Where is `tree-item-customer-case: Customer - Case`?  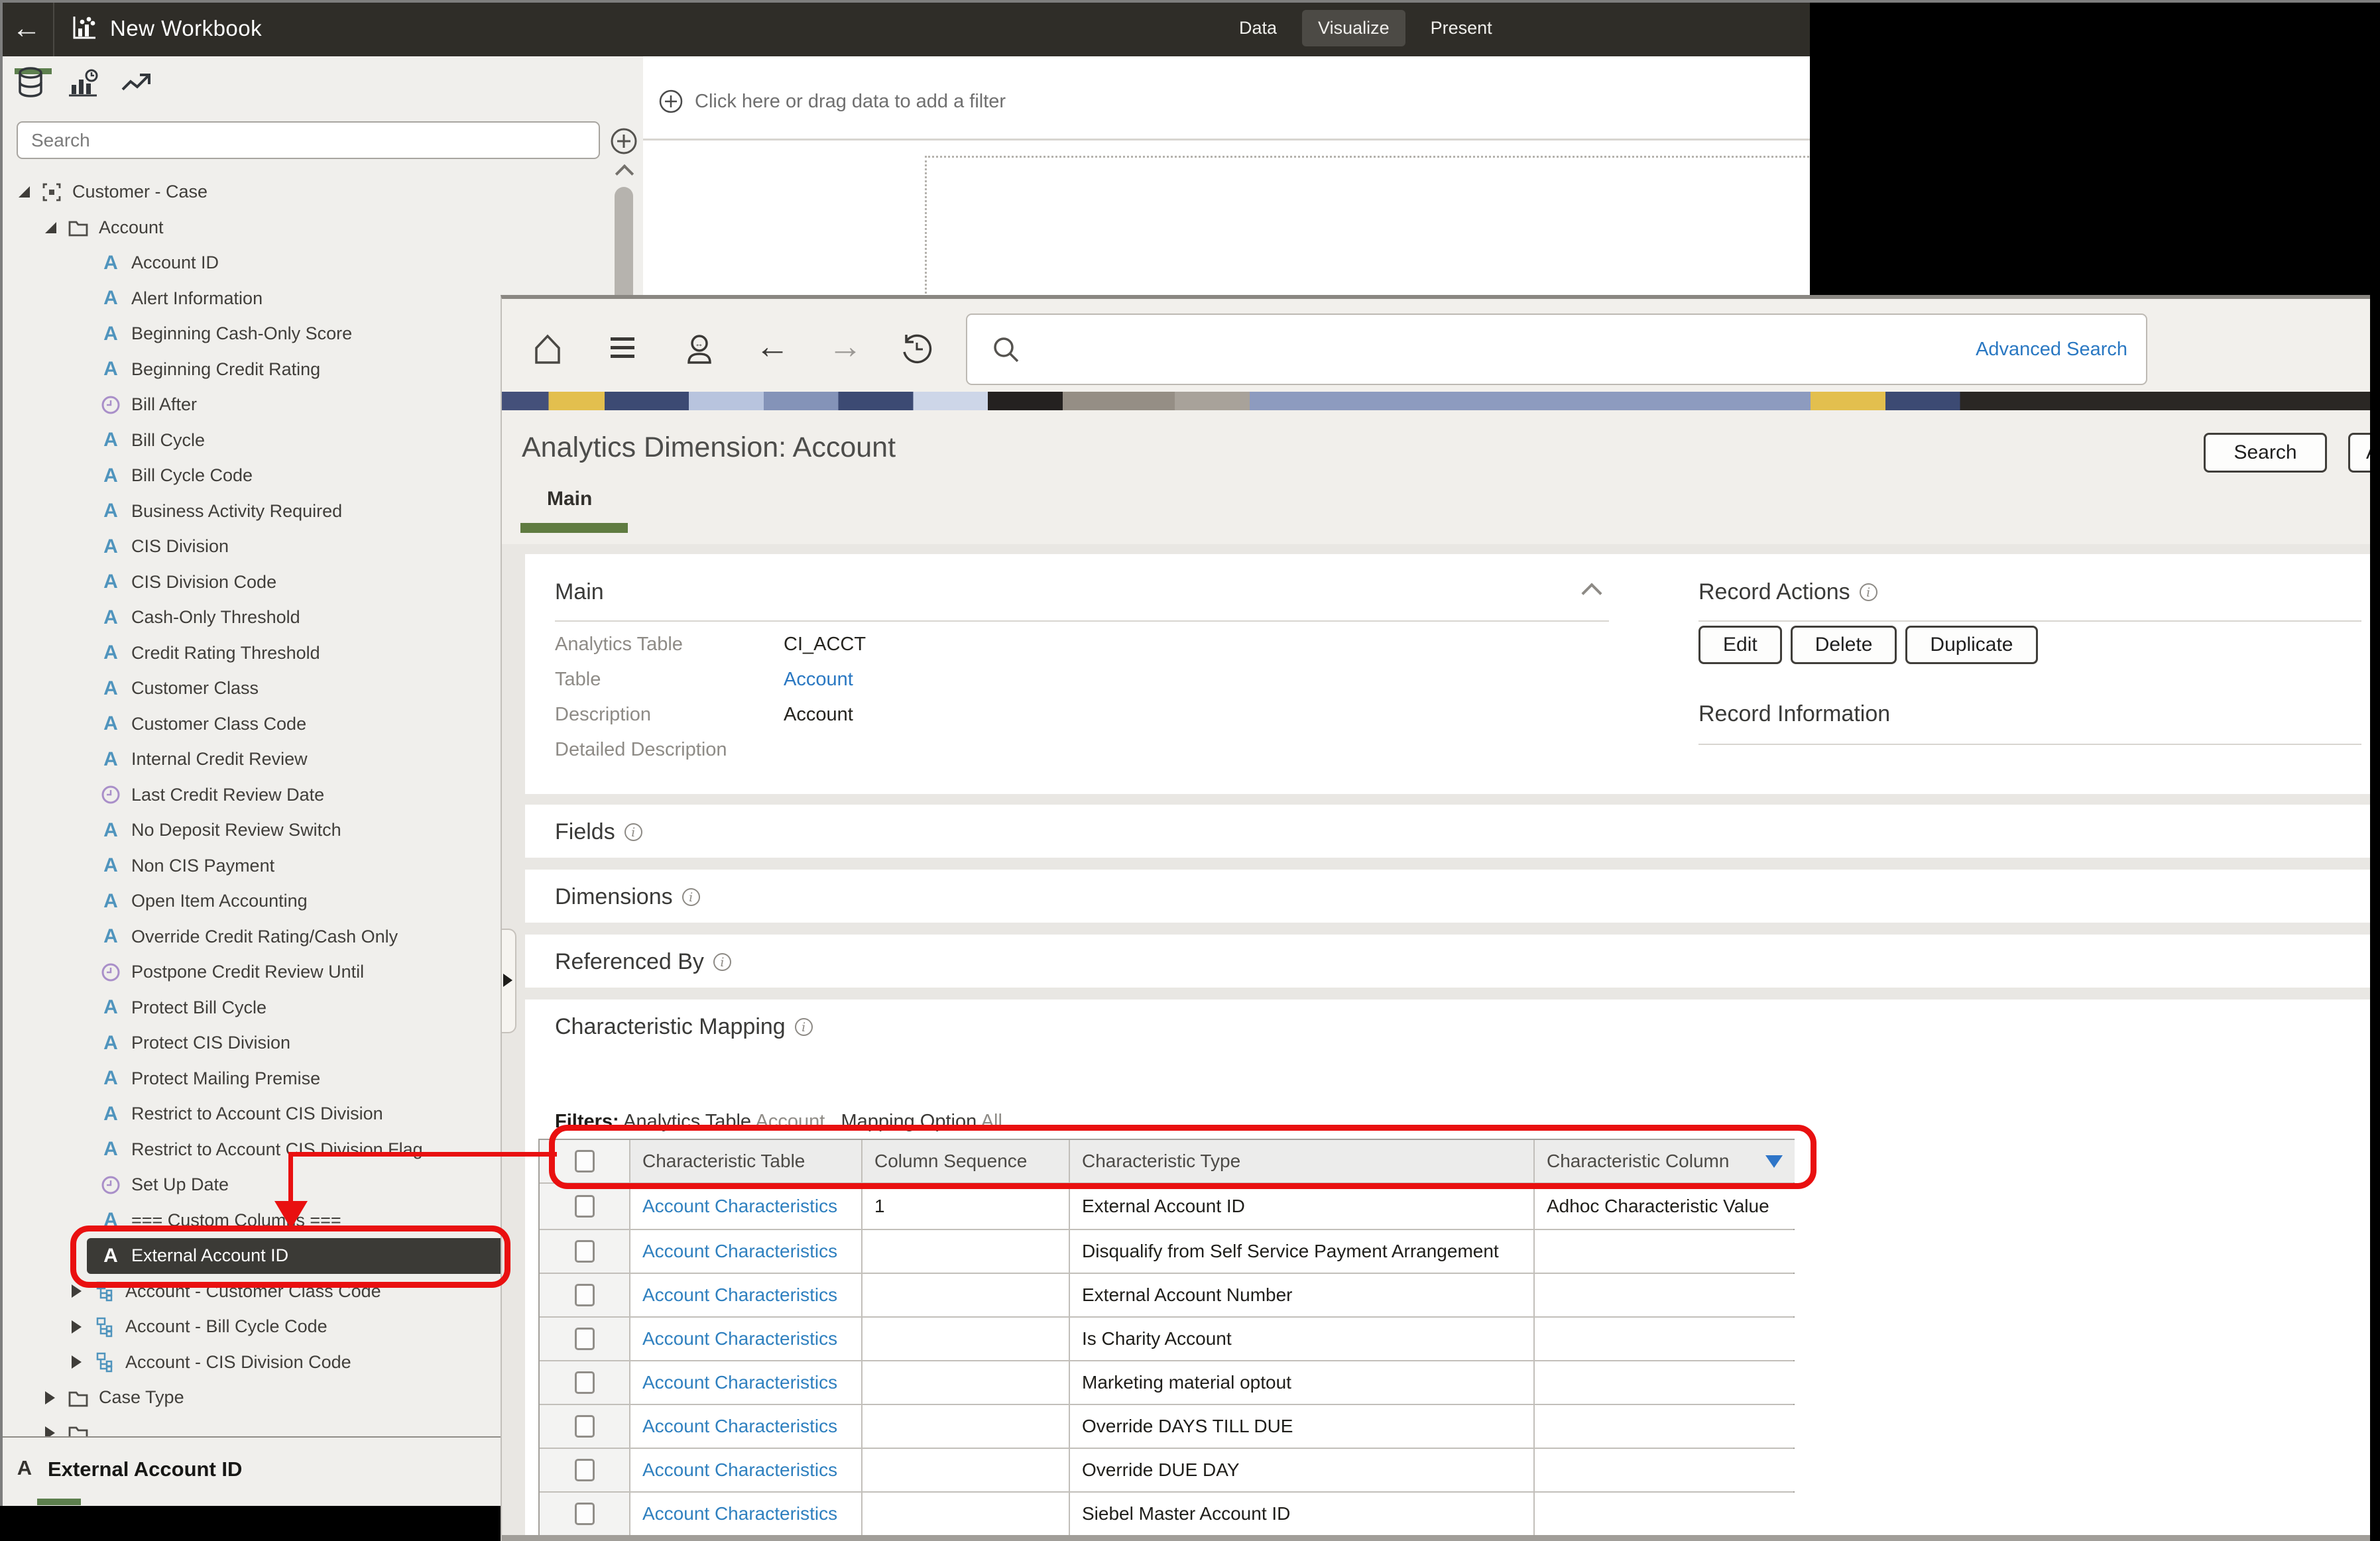
tree-item-customer-case: Customer - Case is located at coordinates (321, 192).